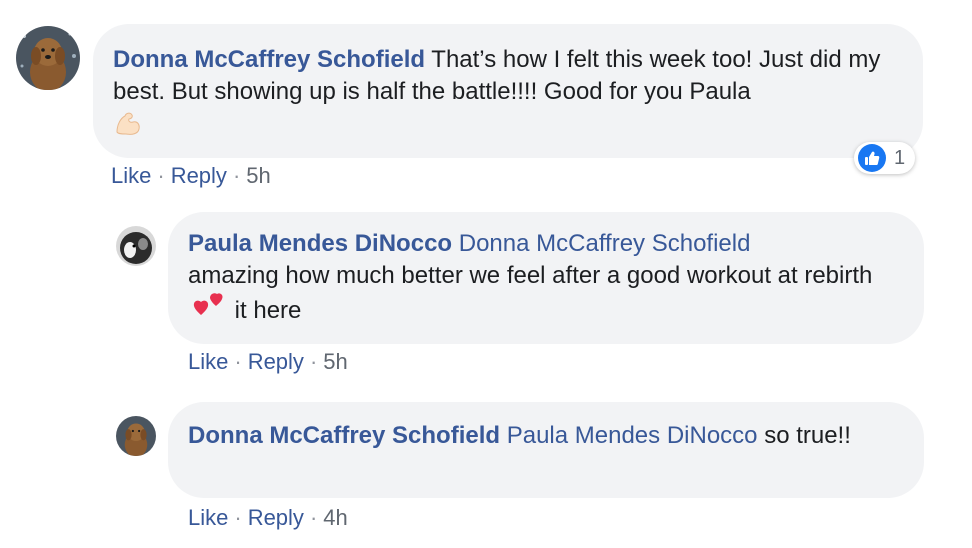 The image size is (972, 548). Describe the element at coordinates (208, 307) in the screenshot. I see `two-hearts-emoji` at that location.